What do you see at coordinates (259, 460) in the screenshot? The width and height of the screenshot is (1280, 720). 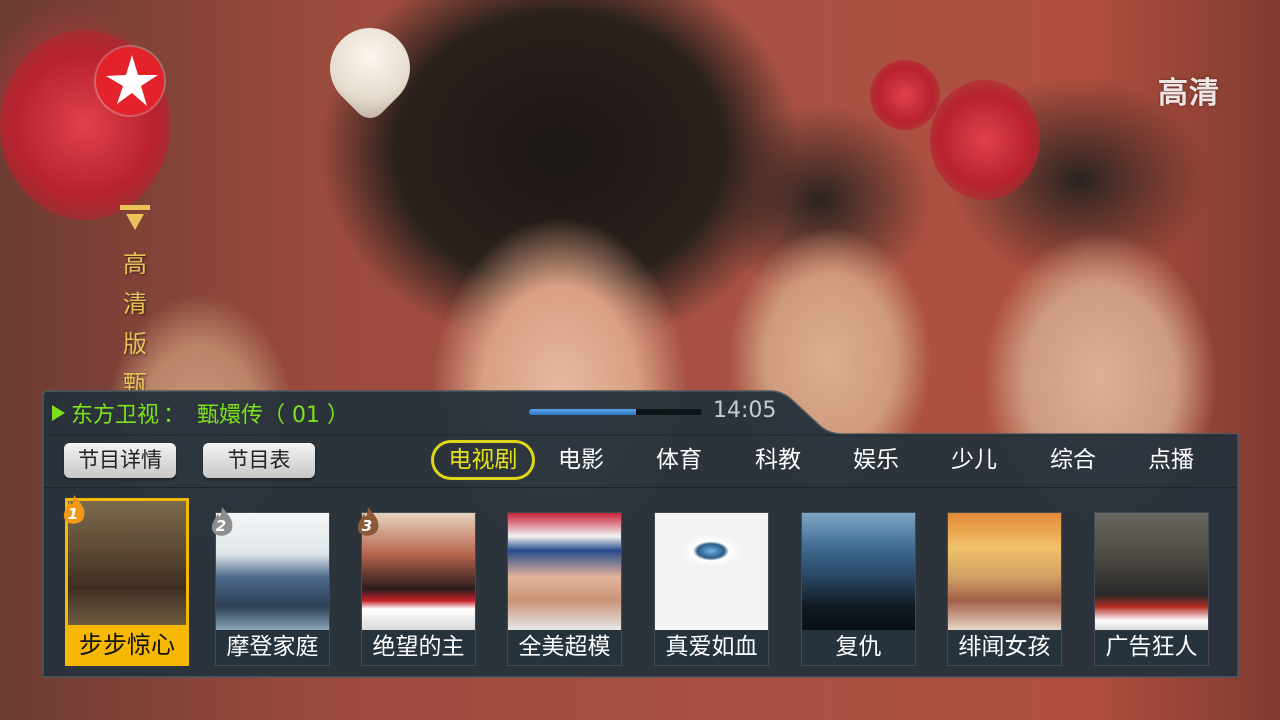 I see `schedule-button: 节目表` at bounding box center [259, 460].